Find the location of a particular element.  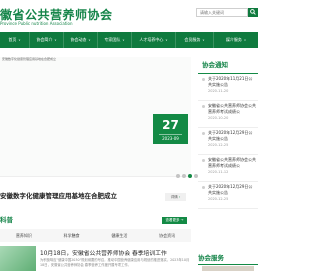

tab-health: 健康生活 is located at coordinates (120, 235).